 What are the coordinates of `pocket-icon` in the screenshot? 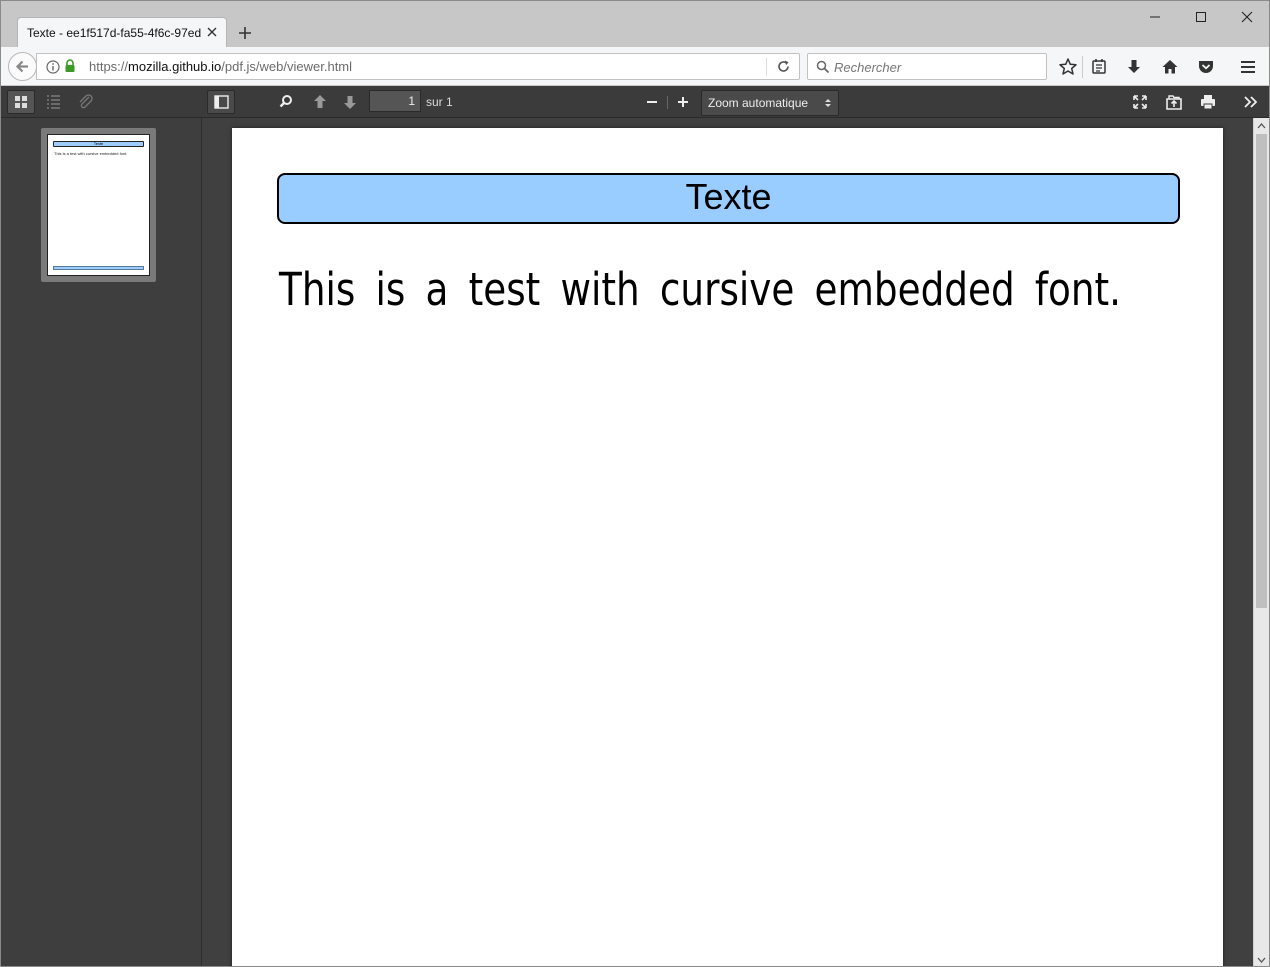 It's located at (1206, 67).